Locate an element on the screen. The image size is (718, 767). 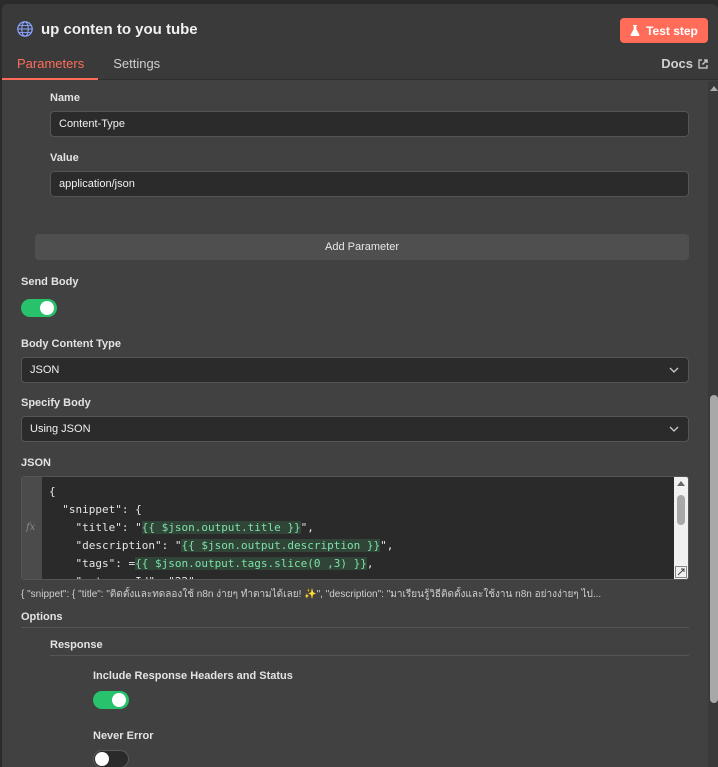
expression-token: {{ $json.output.description }} is located at coordinates (281, 545).